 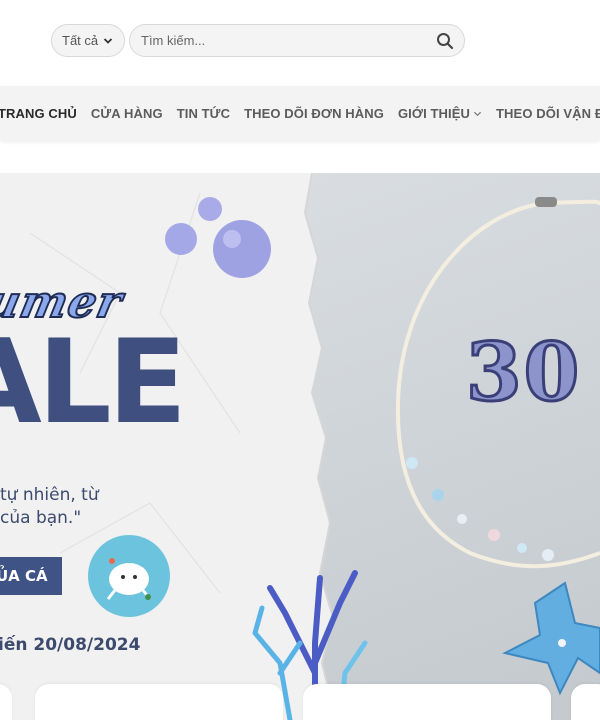 What do you see at coordinates (49, 507) in the screenshot?
I see `hero-tagline: tự nhiên, từ của bạn."` at bounding box center [49, 507].